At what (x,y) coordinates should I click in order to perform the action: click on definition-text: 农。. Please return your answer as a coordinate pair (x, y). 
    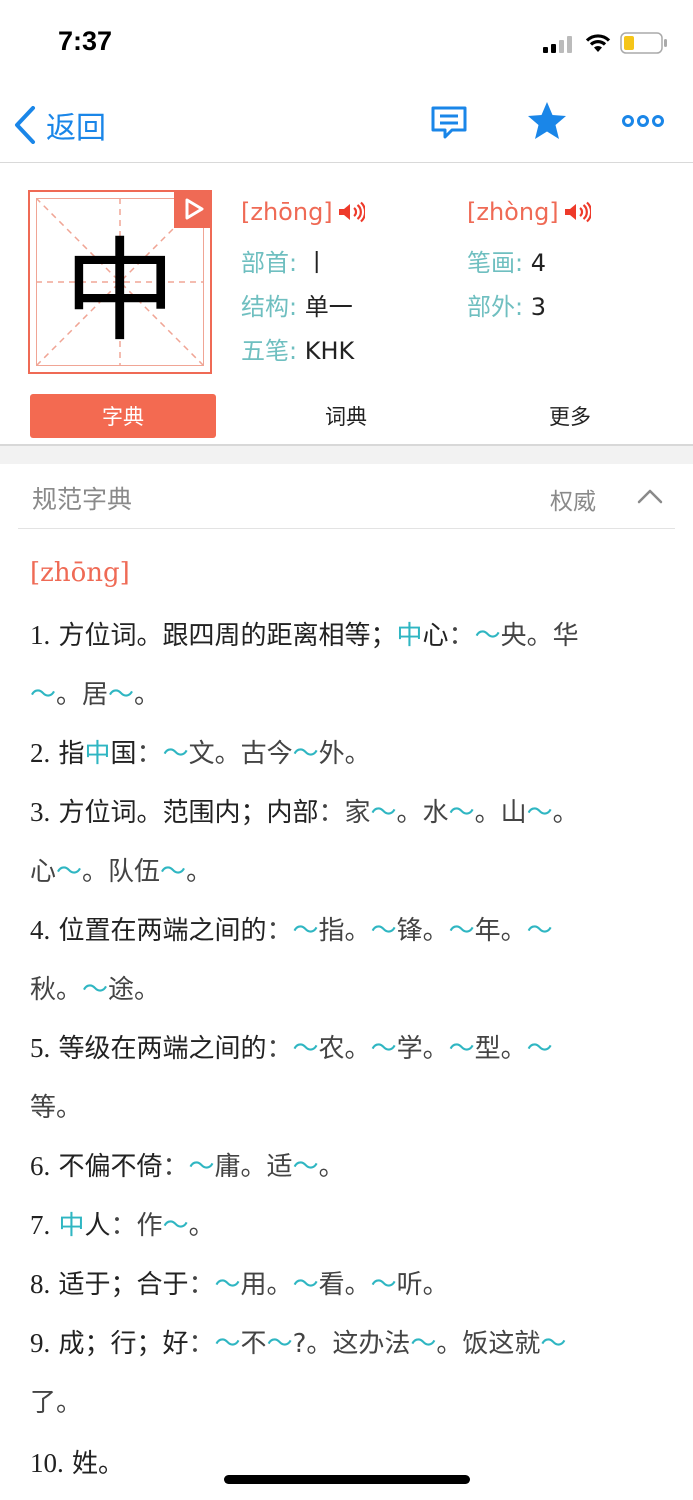
    Looking at the image, I should click on (344, 1049).